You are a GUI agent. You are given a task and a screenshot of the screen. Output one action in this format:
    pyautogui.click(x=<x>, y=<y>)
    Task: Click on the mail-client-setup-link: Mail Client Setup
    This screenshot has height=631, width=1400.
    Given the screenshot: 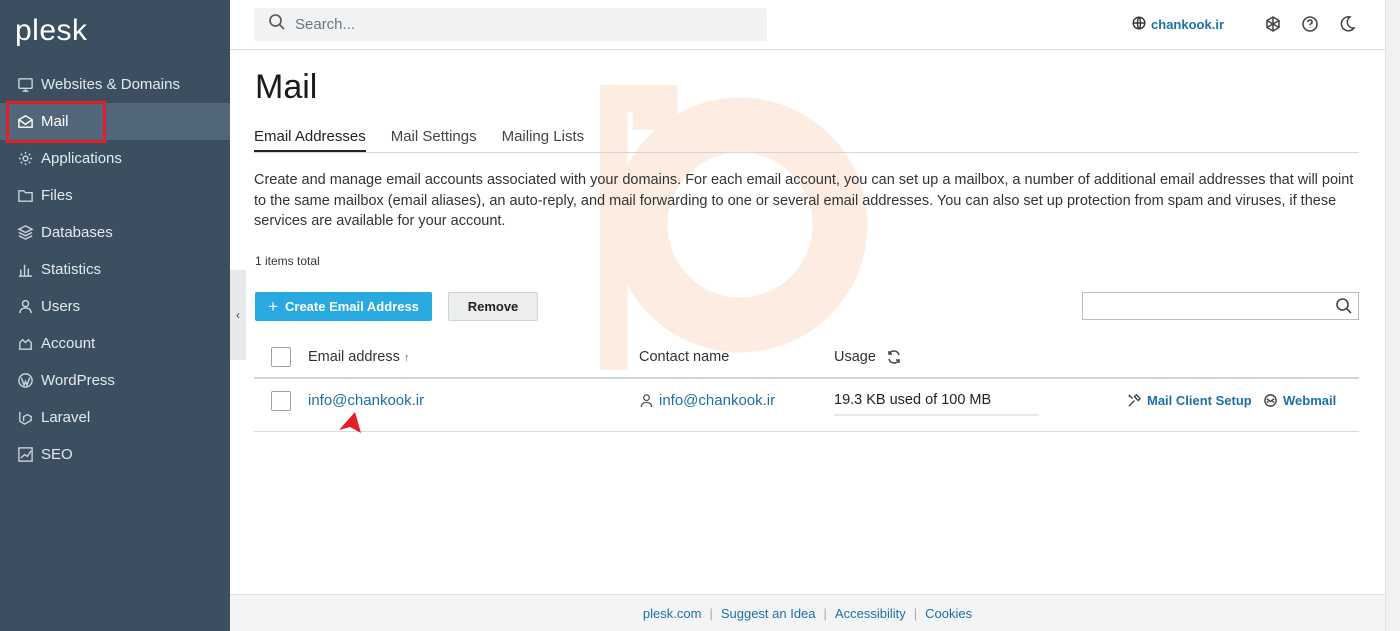 What is the action you would take?
    pyautogui.click(x=1189, y=400)
    